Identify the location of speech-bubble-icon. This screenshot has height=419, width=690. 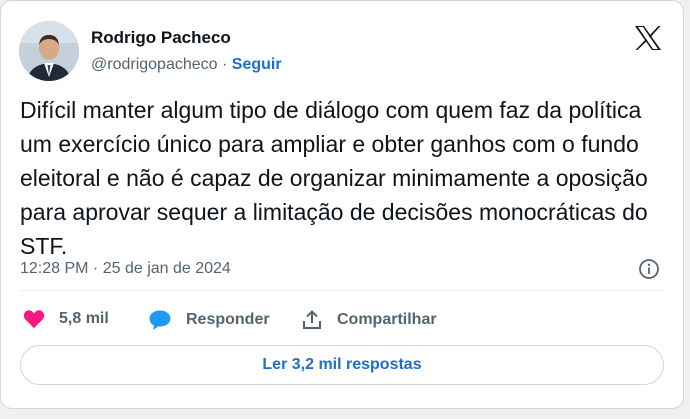
(160, 320).